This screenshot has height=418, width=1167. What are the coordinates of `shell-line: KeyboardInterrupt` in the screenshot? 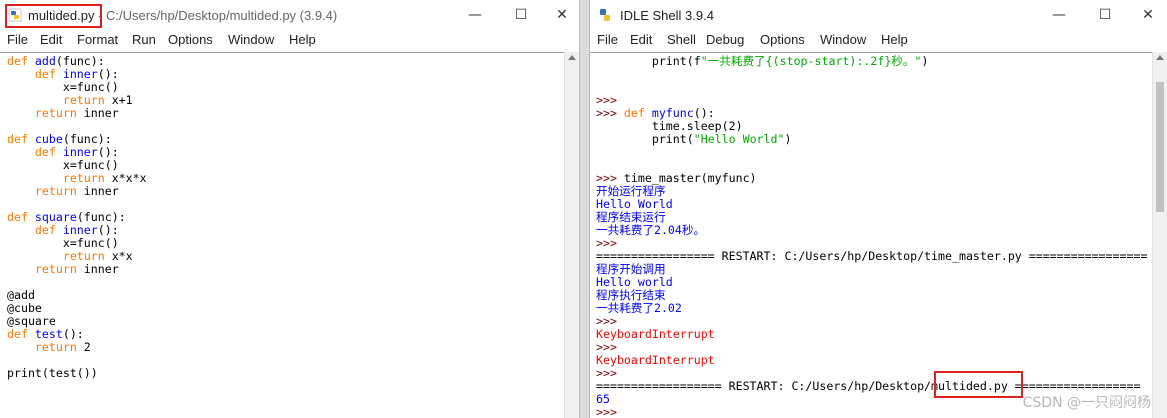 It's located at (871, 334).